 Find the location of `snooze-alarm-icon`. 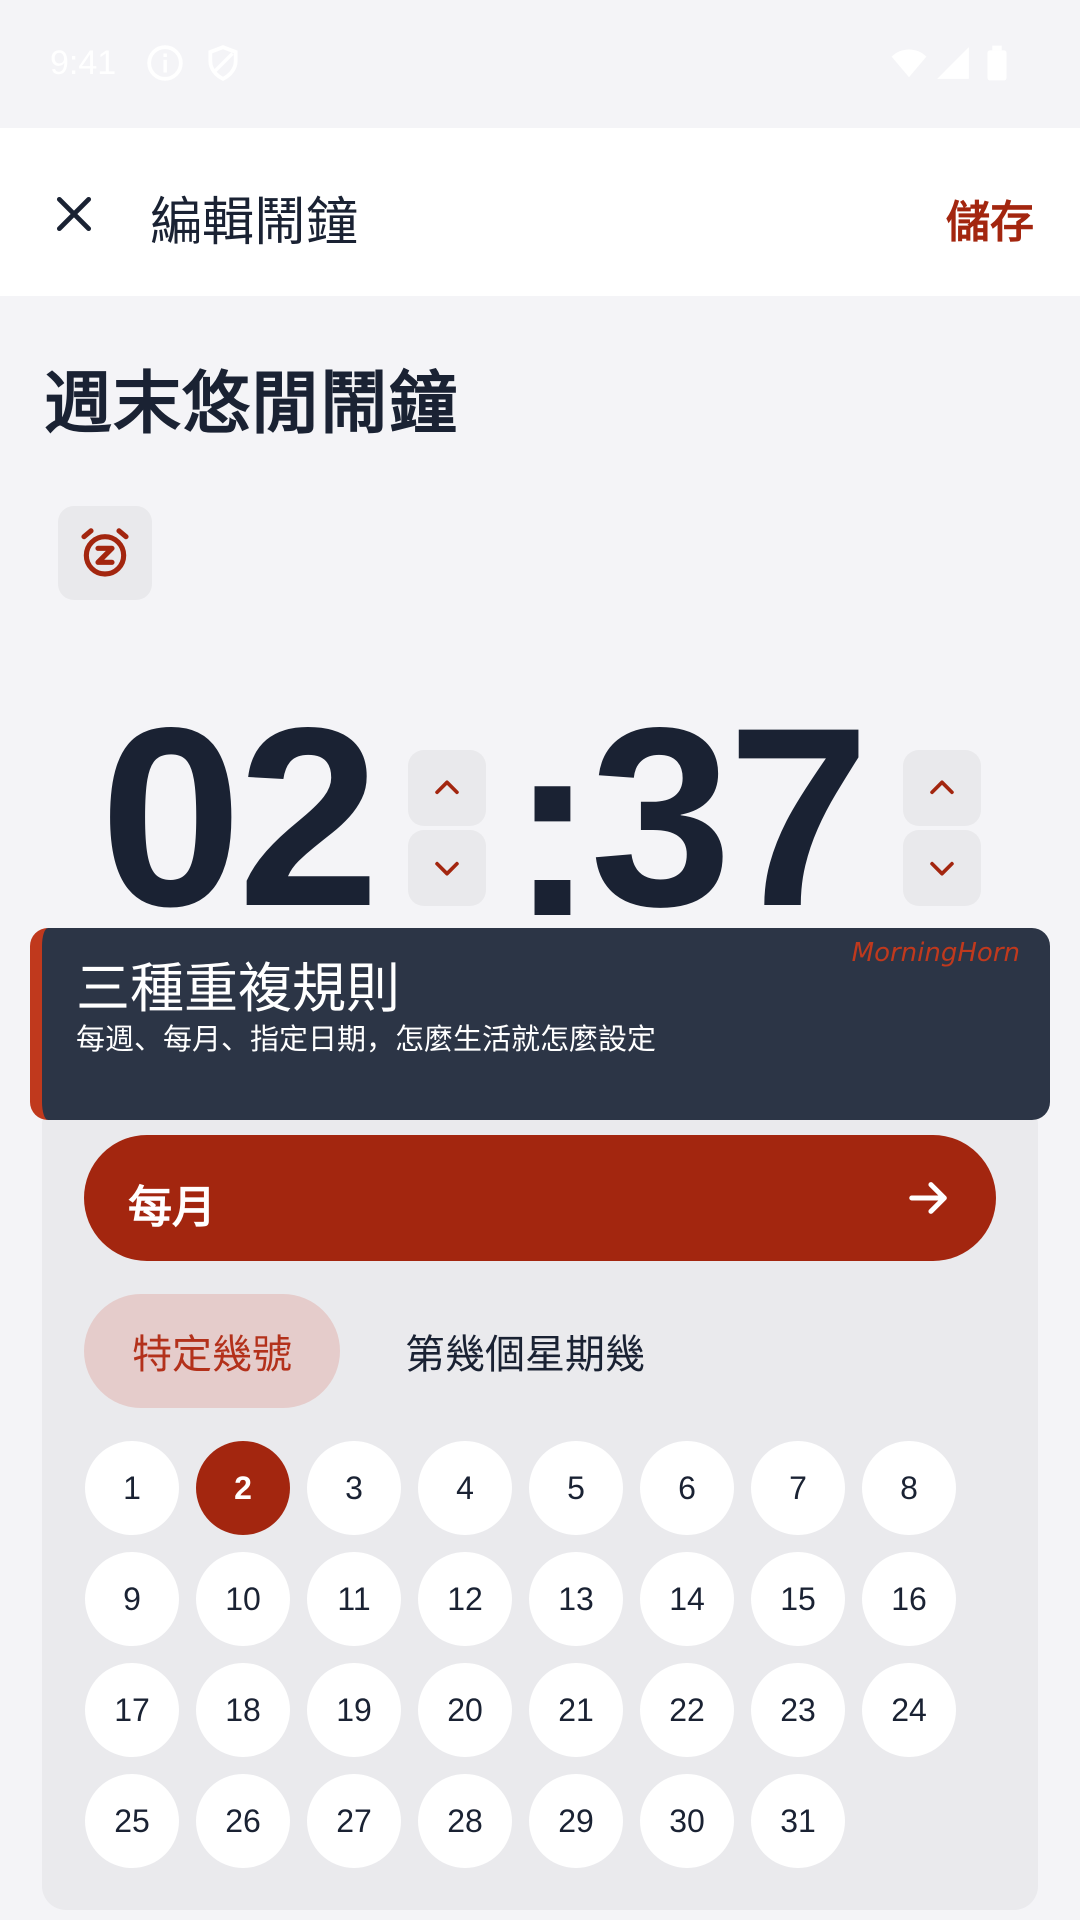

snooze-alarm-icon is located at coordinates (105, 552).